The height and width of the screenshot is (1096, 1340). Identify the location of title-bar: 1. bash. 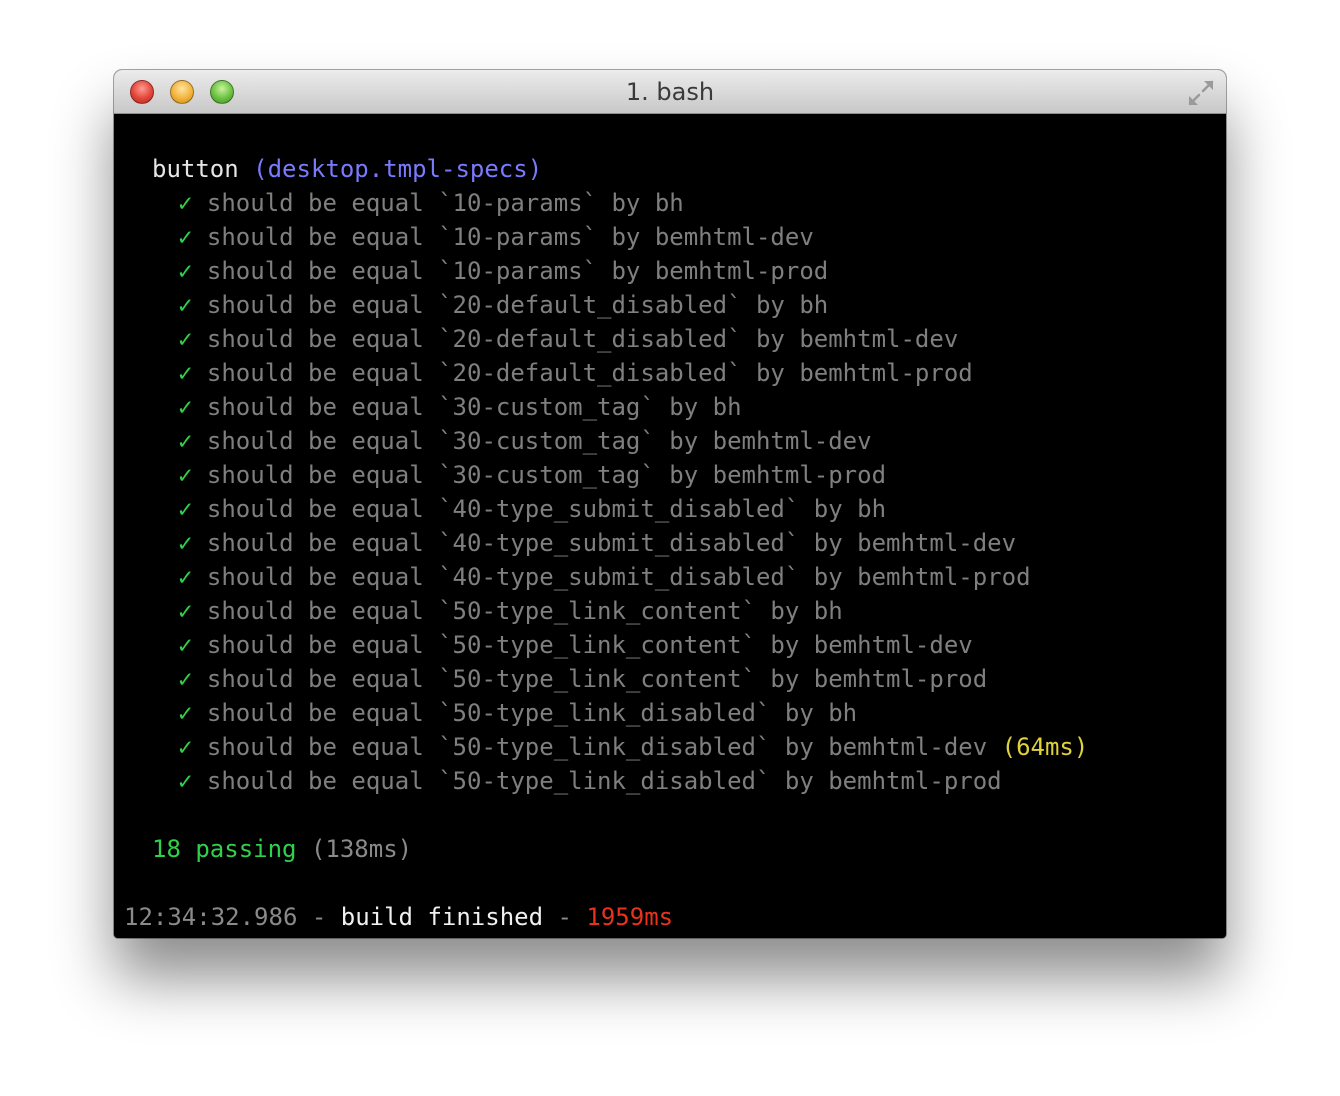
(670, 92).